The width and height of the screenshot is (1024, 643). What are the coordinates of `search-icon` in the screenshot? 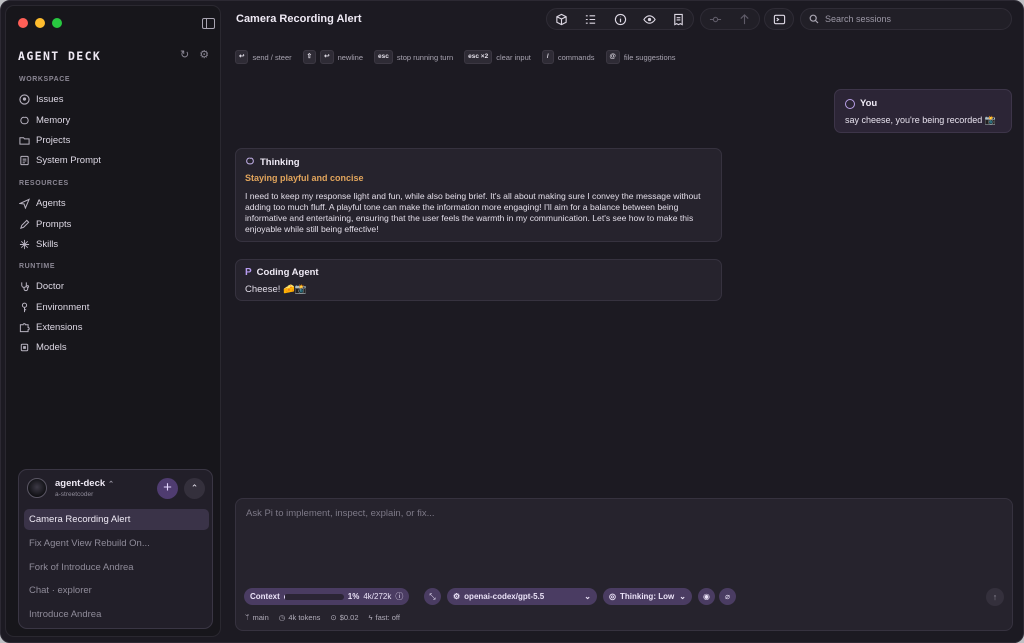 It's located at (814, 19).